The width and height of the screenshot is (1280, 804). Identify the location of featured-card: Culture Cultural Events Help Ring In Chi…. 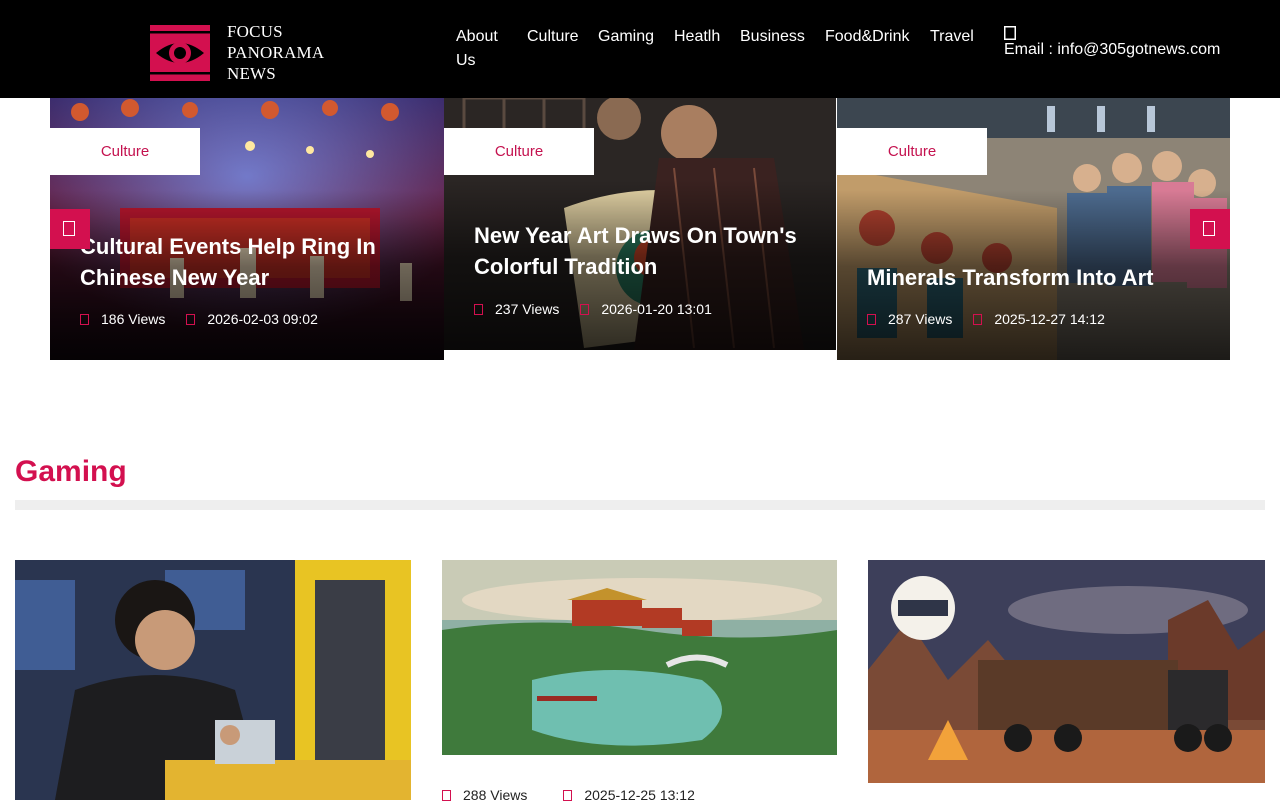
(247, 229).